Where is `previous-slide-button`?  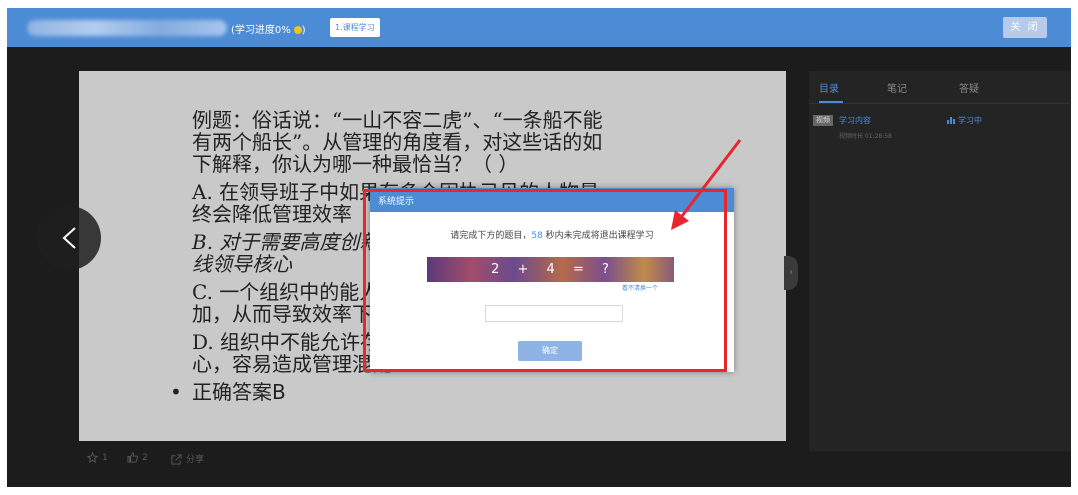
previous-slide-button is located at coordinates (69, 238).